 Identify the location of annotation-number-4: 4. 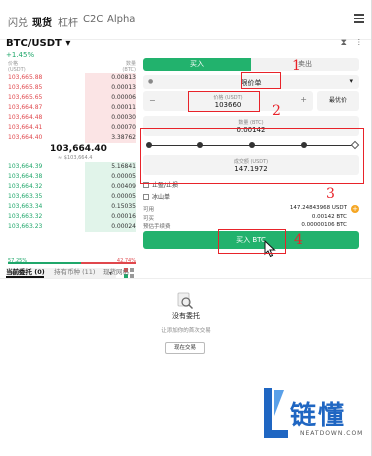
(298, 240).